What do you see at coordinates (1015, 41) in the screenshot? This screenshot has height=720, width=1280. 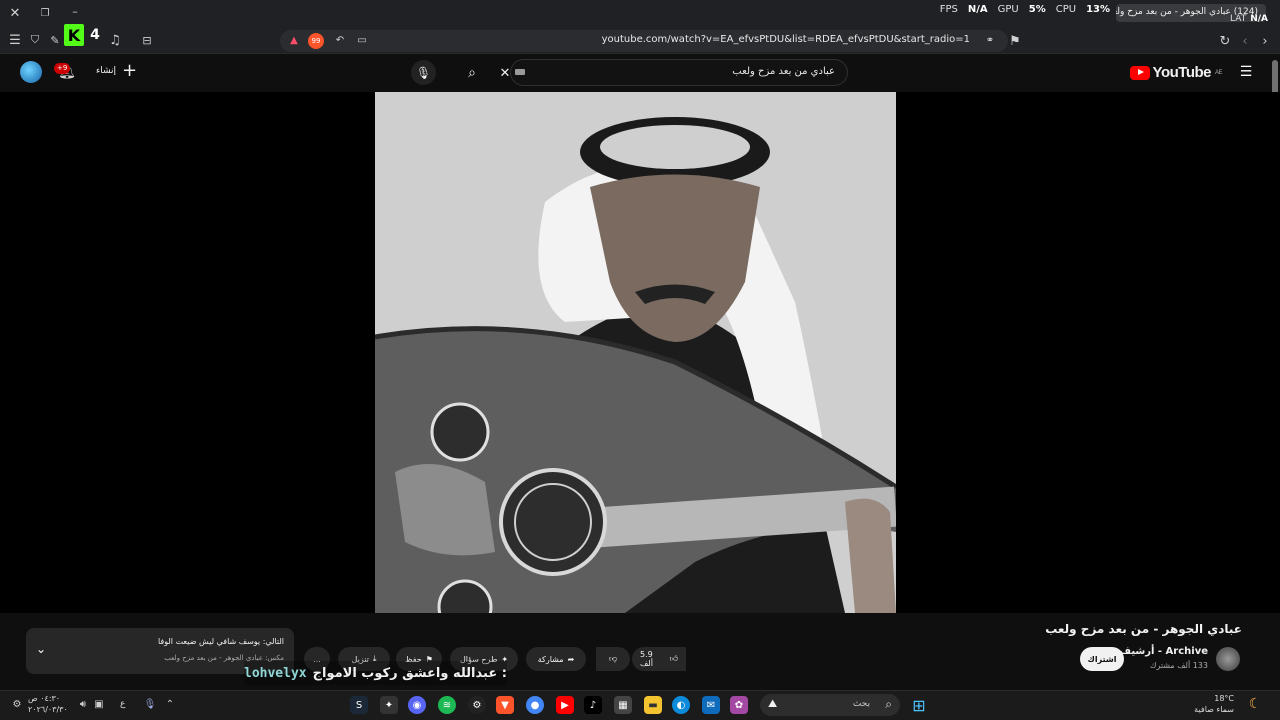 I see `bookmark-icon: ⚑` at bounding box center [1015, 41].